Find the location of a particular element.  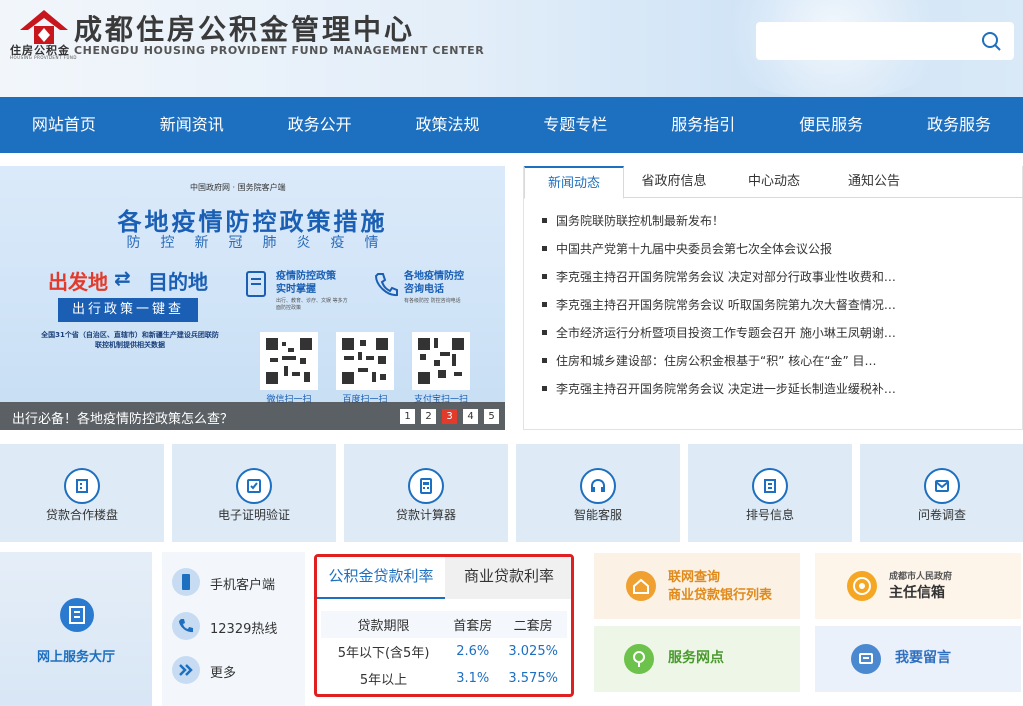

rate-term: 5年以上 is located at coordinates (383, 680).